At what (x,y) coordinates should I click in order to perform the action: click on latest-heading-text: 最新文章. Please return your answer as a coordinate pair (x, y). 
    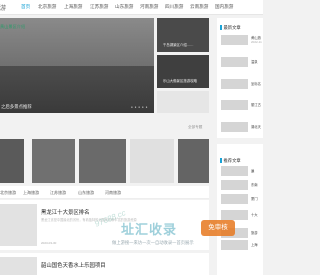
    Looking at the image, I should click on (232, 27).